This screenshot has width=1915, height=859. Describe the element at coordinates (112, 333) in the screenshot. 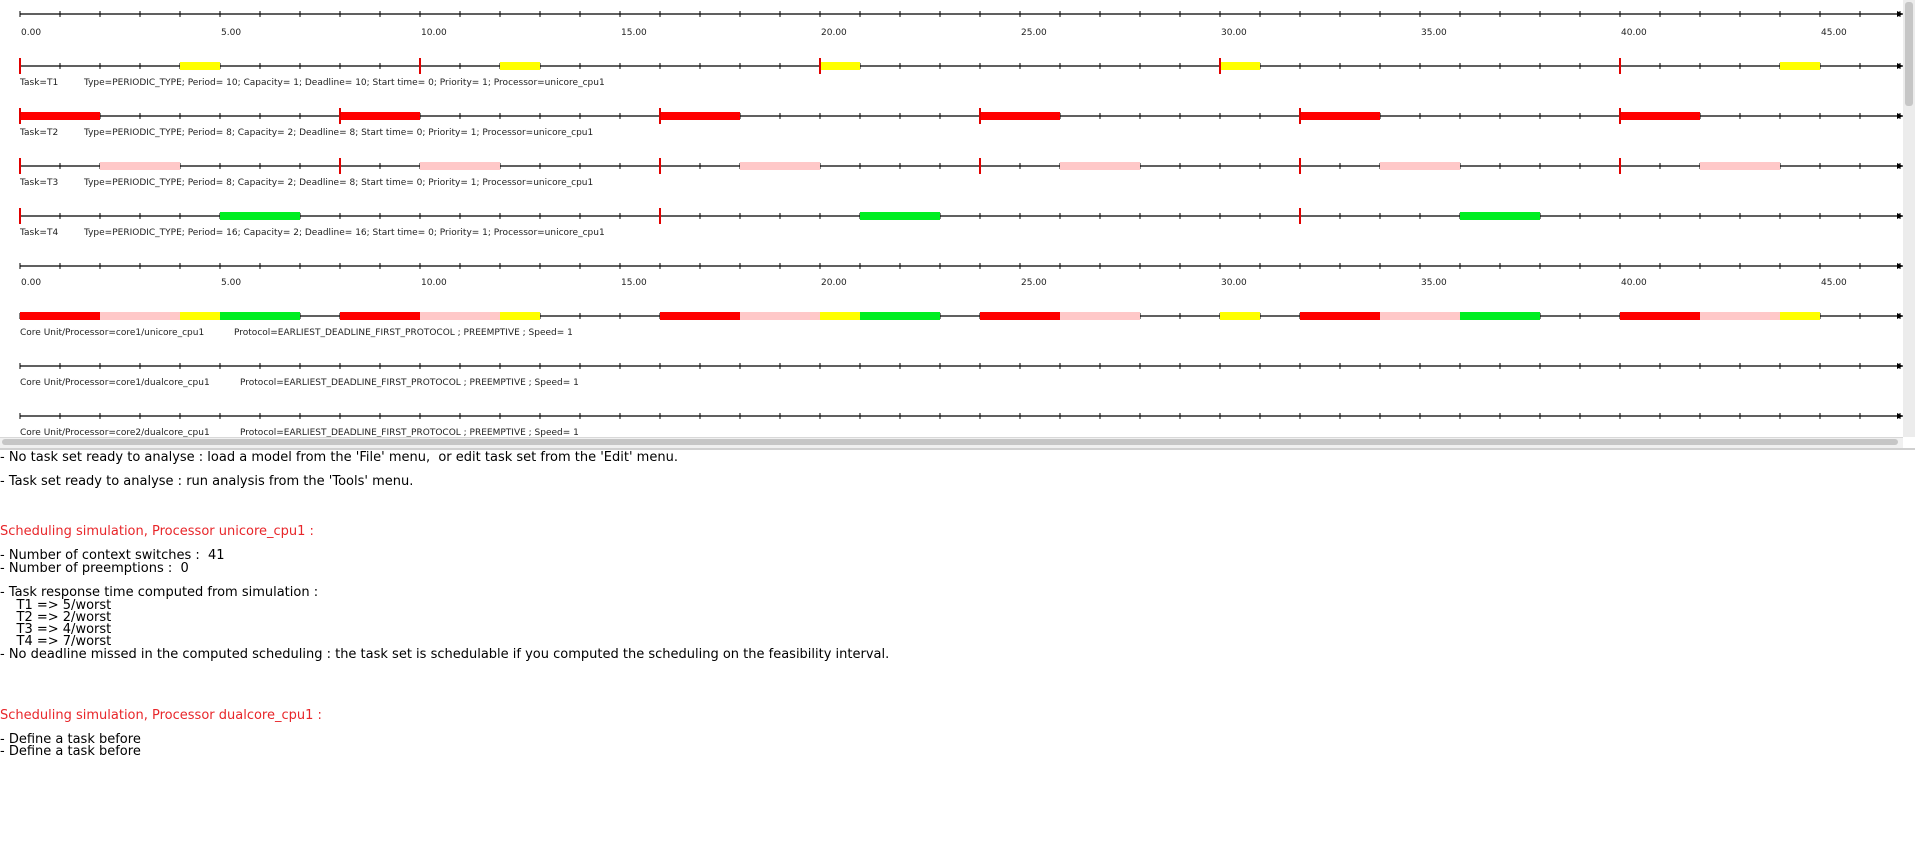

I see `processor-row-1-label: Core Unit/Processor=core1/unicore_cpu1` at that location.